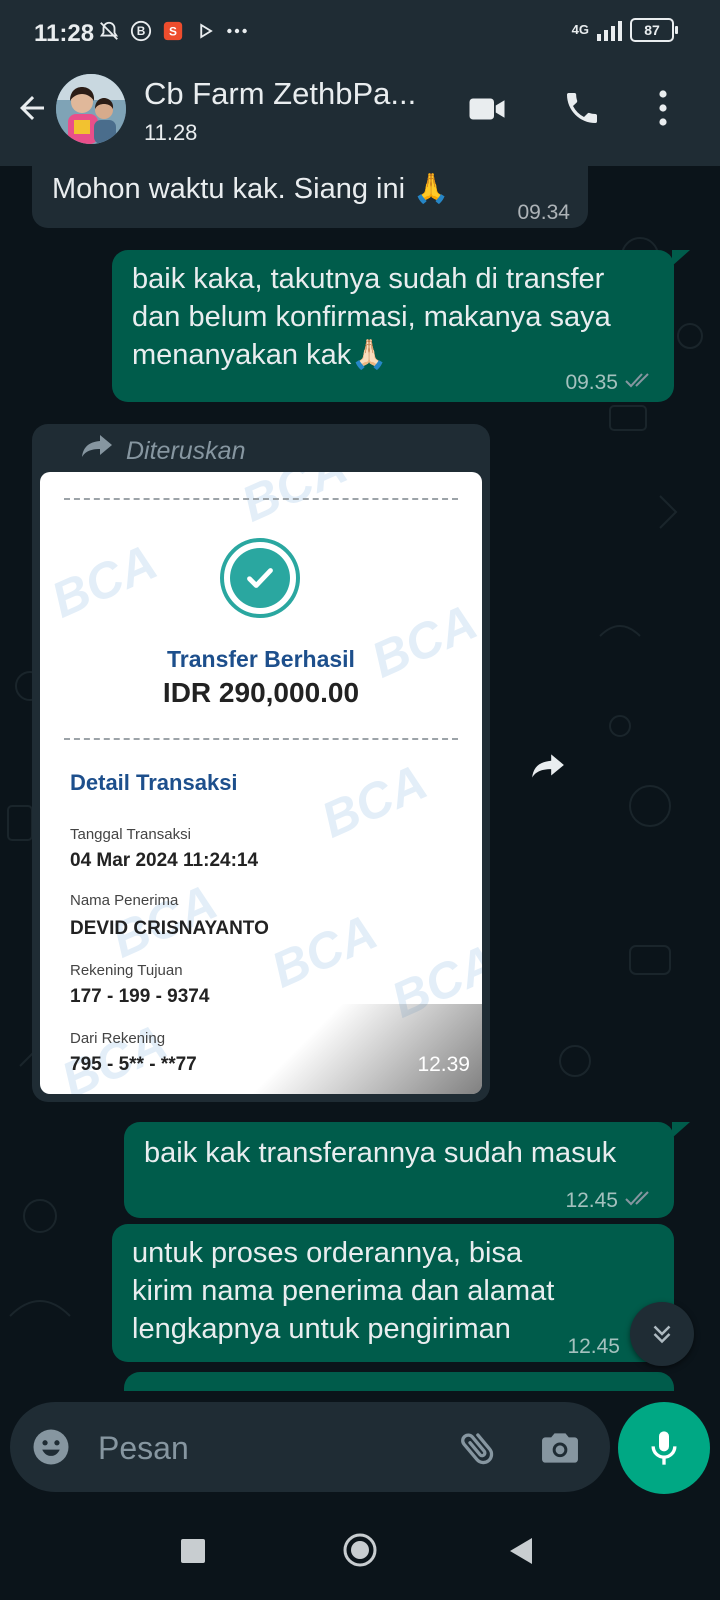  I want to click on battery-icon: 87, so click(654, 30).